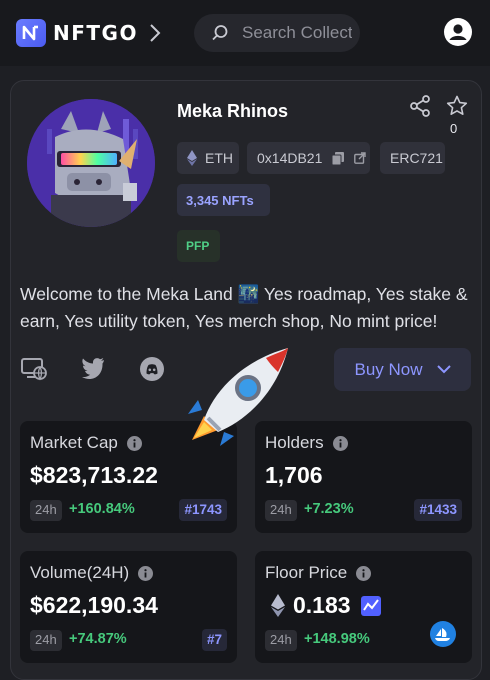 This screenshot has height=680, width=490. What do you see at coordinates (438, 510) in the screenshot?
I see `holders-rank: #1433` at bounding box center [438, 510].